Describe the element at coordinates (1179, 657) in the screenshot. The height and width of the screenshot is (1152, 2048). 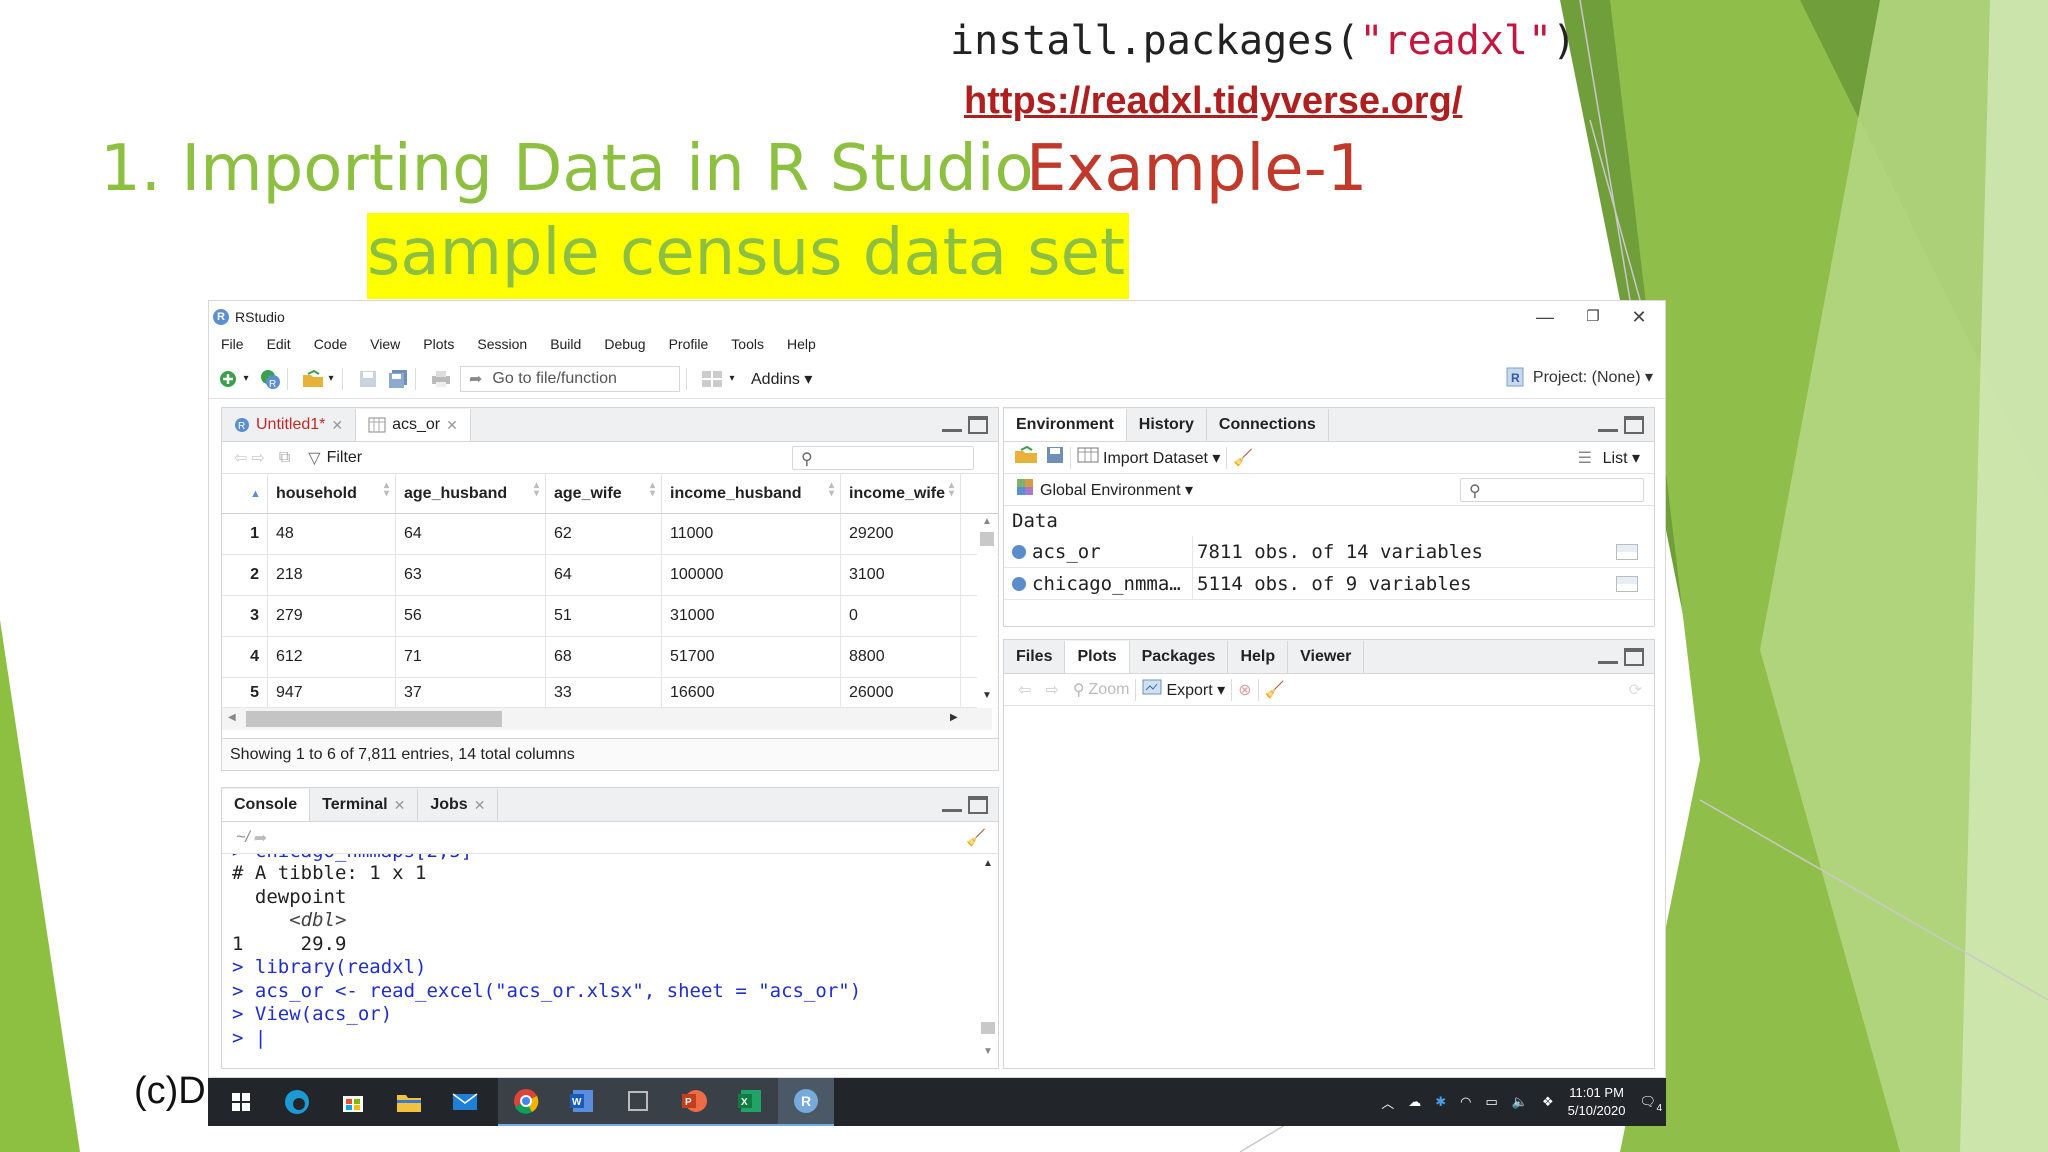
I see `tab-packages: Packages` at that location.